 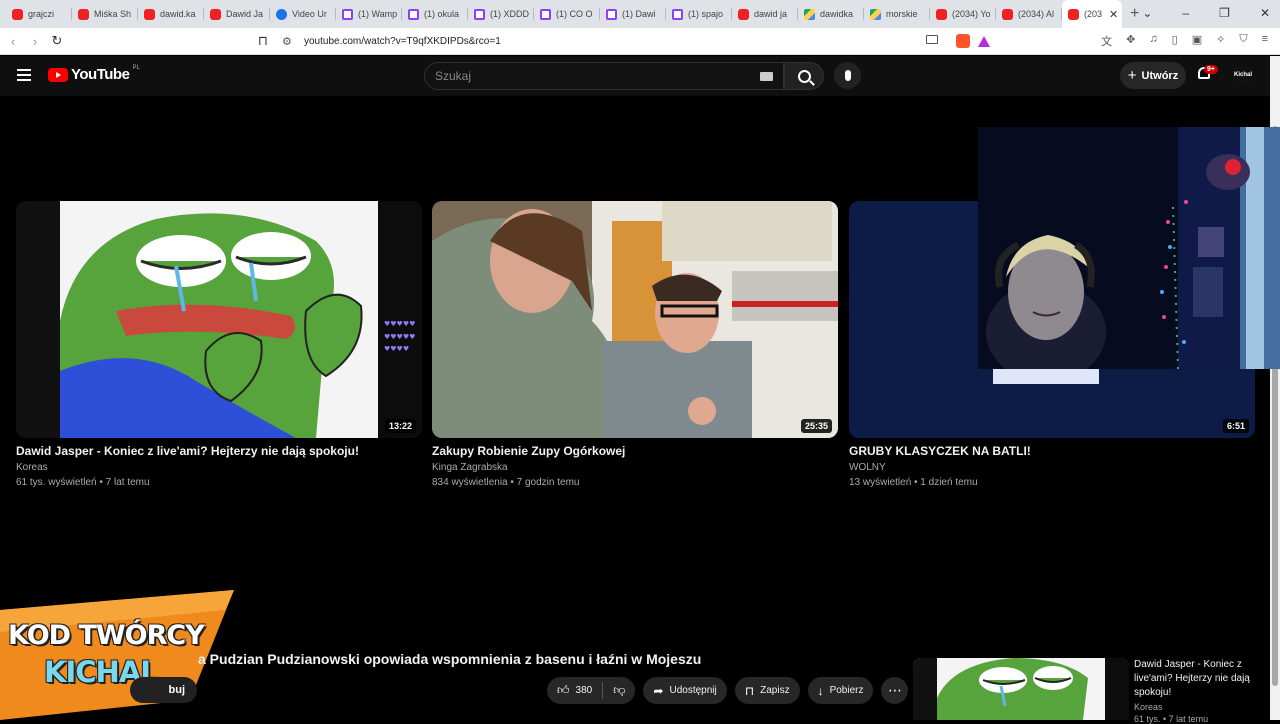 What do you see at coordinates (219, 467) in the screenshot?
I see `video-channel: Koreas` at bounding box center [219, 467].